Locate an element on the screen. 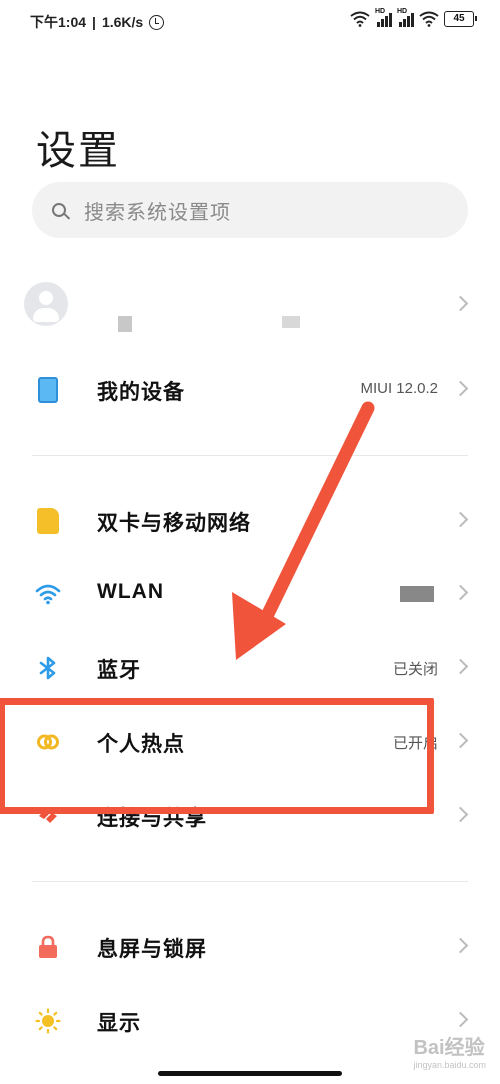 The width and height of the screenshot is (500, 1084). account-row is located at coordinates (250, 305).